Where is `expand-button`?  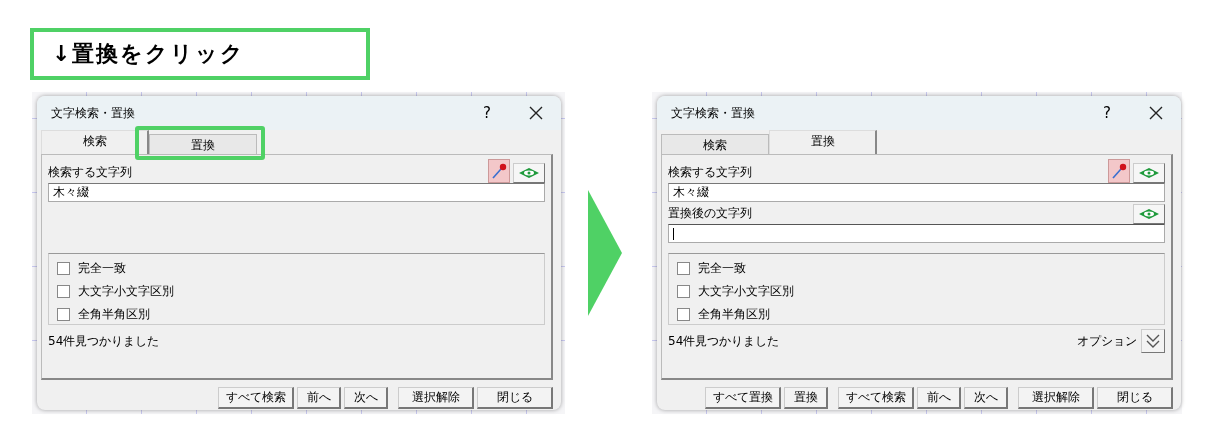
expand-button is located at coordinates (1153, 341).